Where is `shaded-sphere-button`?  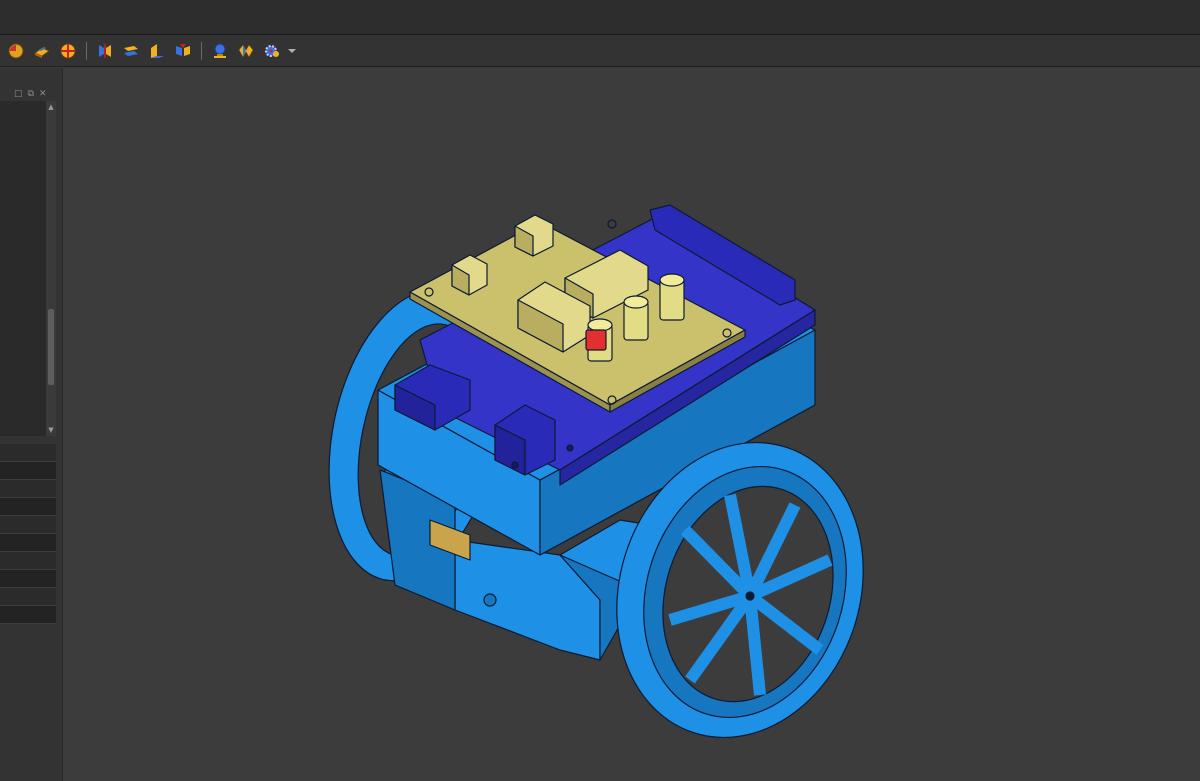 shaded-sphere-button is located at coordinates (16, 51).